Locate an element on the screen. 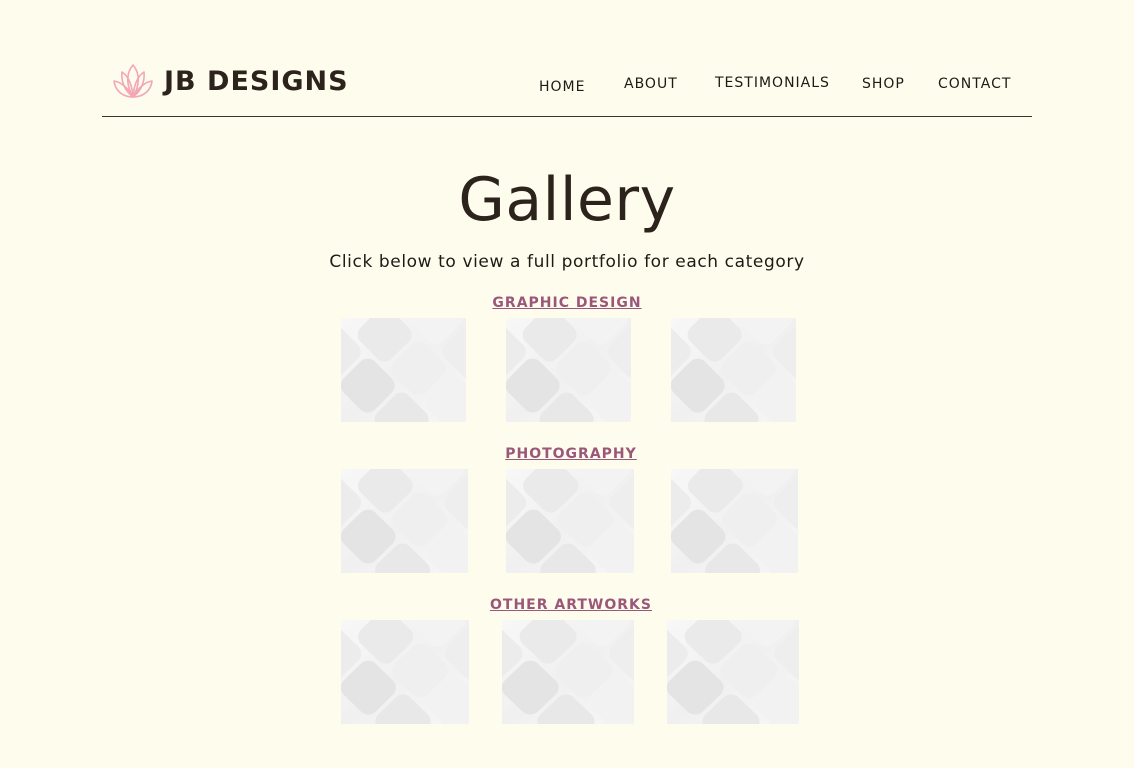 This screenshot has width=1134, height=768. nav-about: ABOUT is located at coordinates (651, 84).